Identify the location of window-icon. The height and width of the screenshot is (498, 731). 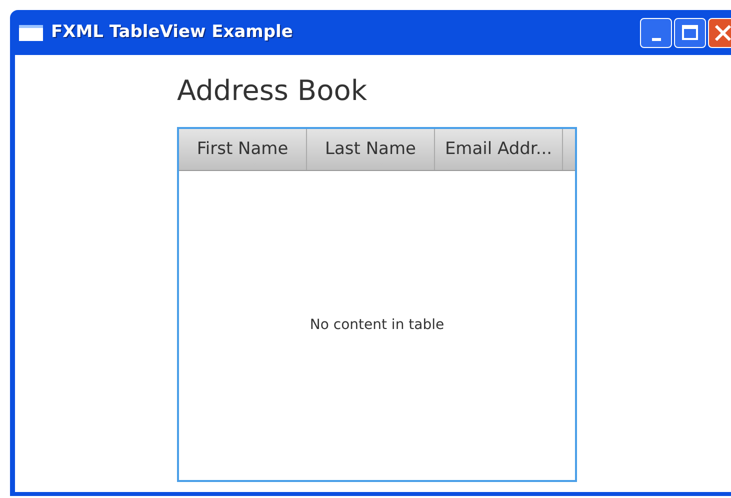
(31, 32).